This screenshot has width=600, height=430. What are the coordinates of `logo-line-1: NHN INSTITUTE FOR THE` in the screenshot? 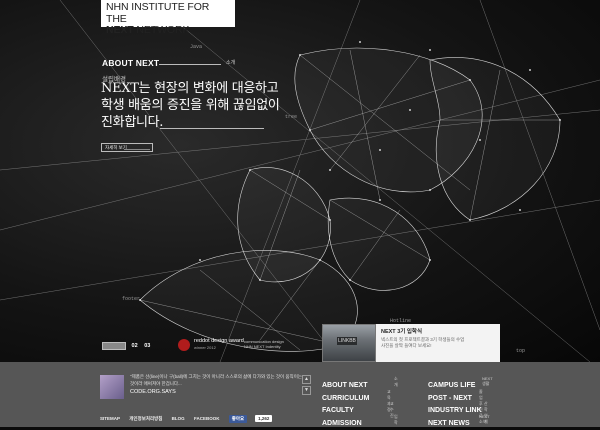 It's located at (158, 13).